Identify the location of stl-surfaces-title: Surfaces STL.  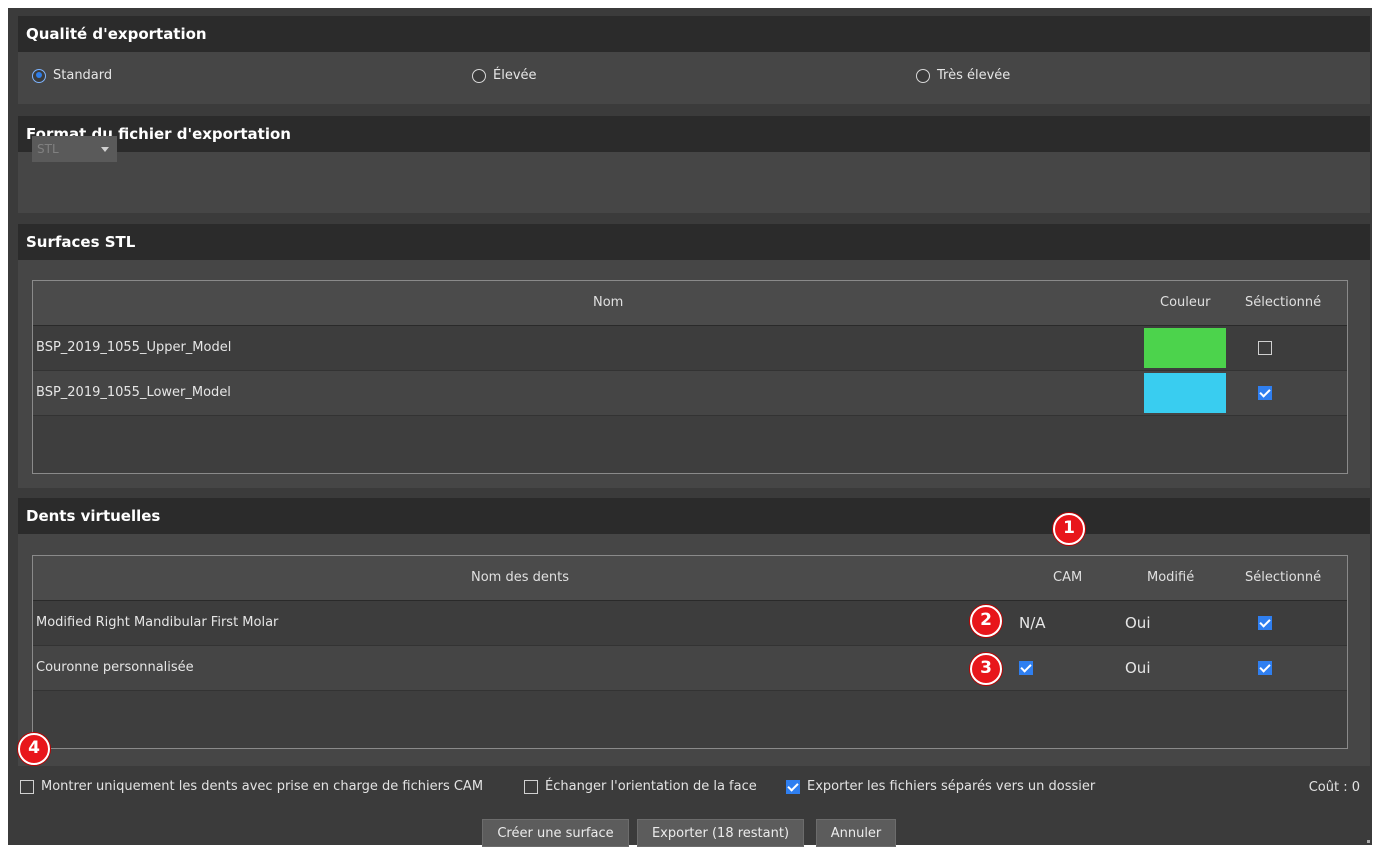
(694, 242).